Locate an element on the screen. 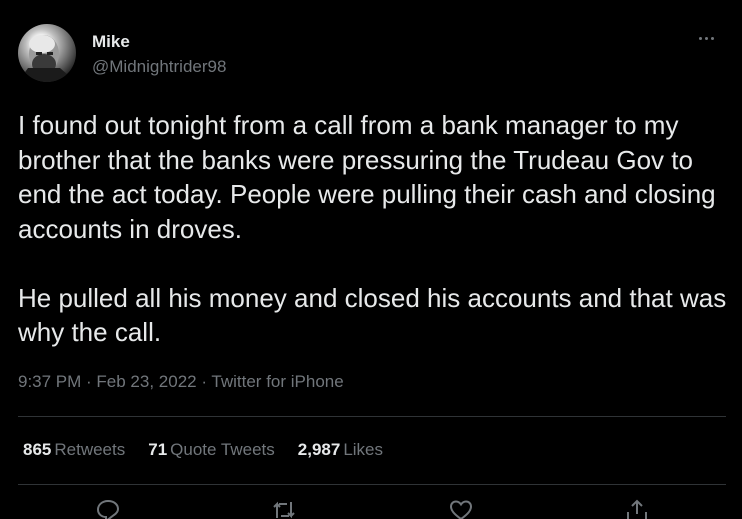 This screenshot has height=519, width=742. like-icon is located at coordinates (461, 508).